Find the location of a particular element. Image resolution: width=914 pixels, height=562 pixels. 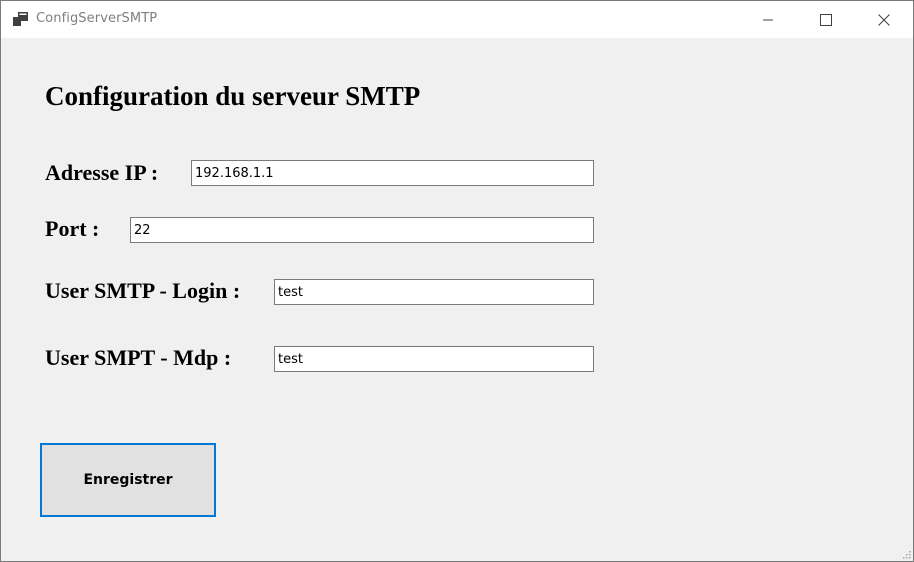

close-button is located at coordinates (884, 19).